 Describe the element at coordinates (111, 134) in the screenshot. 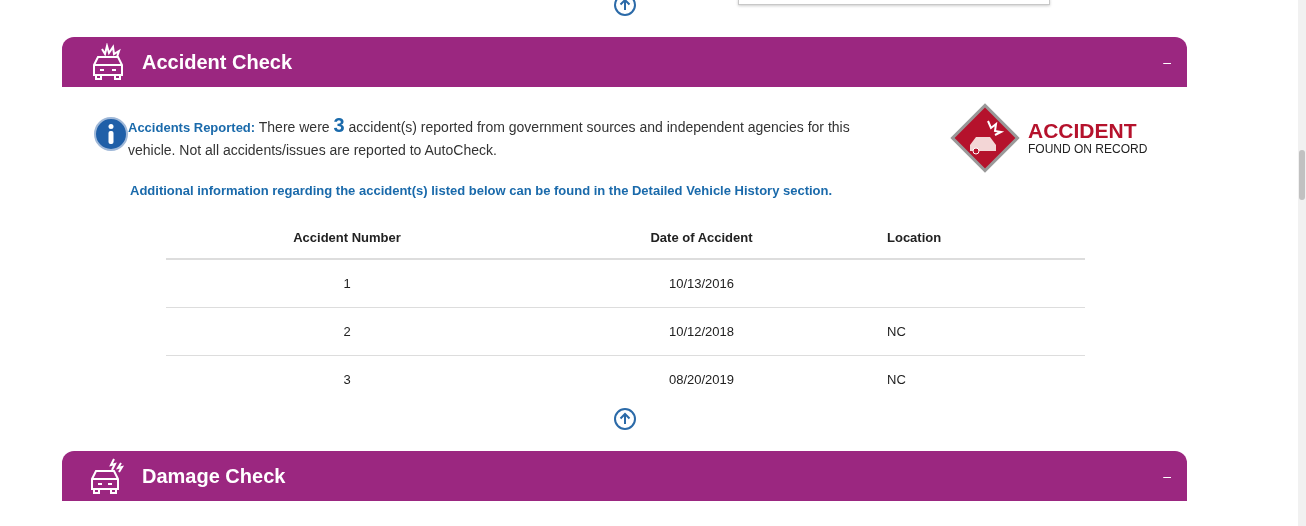

I see `info-icon` at that location.